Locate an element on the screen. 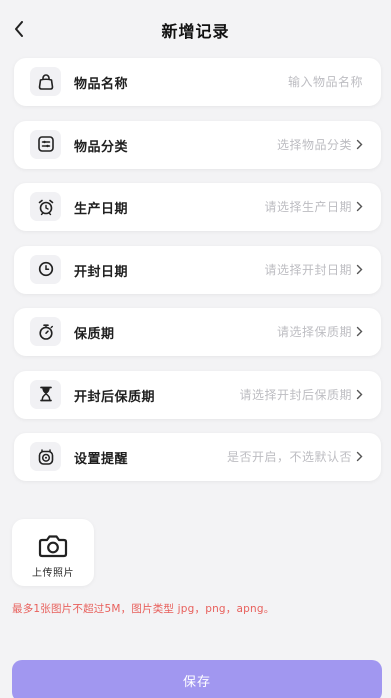 The height and width of the screenshot is (698, 391). item-name-label: 物品名称 is located at coordinates (101, 84).